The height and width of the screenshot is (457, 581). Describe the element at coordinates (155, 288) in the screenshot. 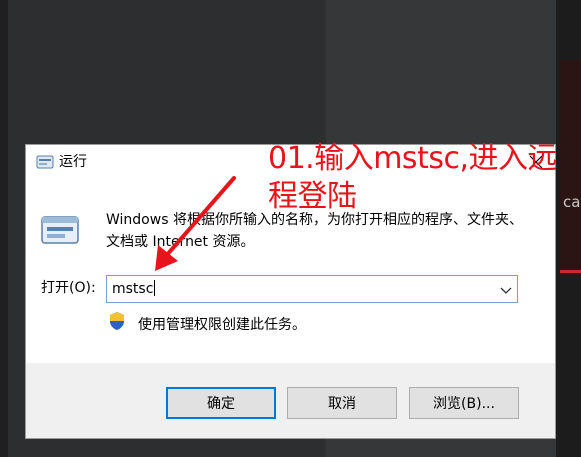

I see `text-caret` at that location.